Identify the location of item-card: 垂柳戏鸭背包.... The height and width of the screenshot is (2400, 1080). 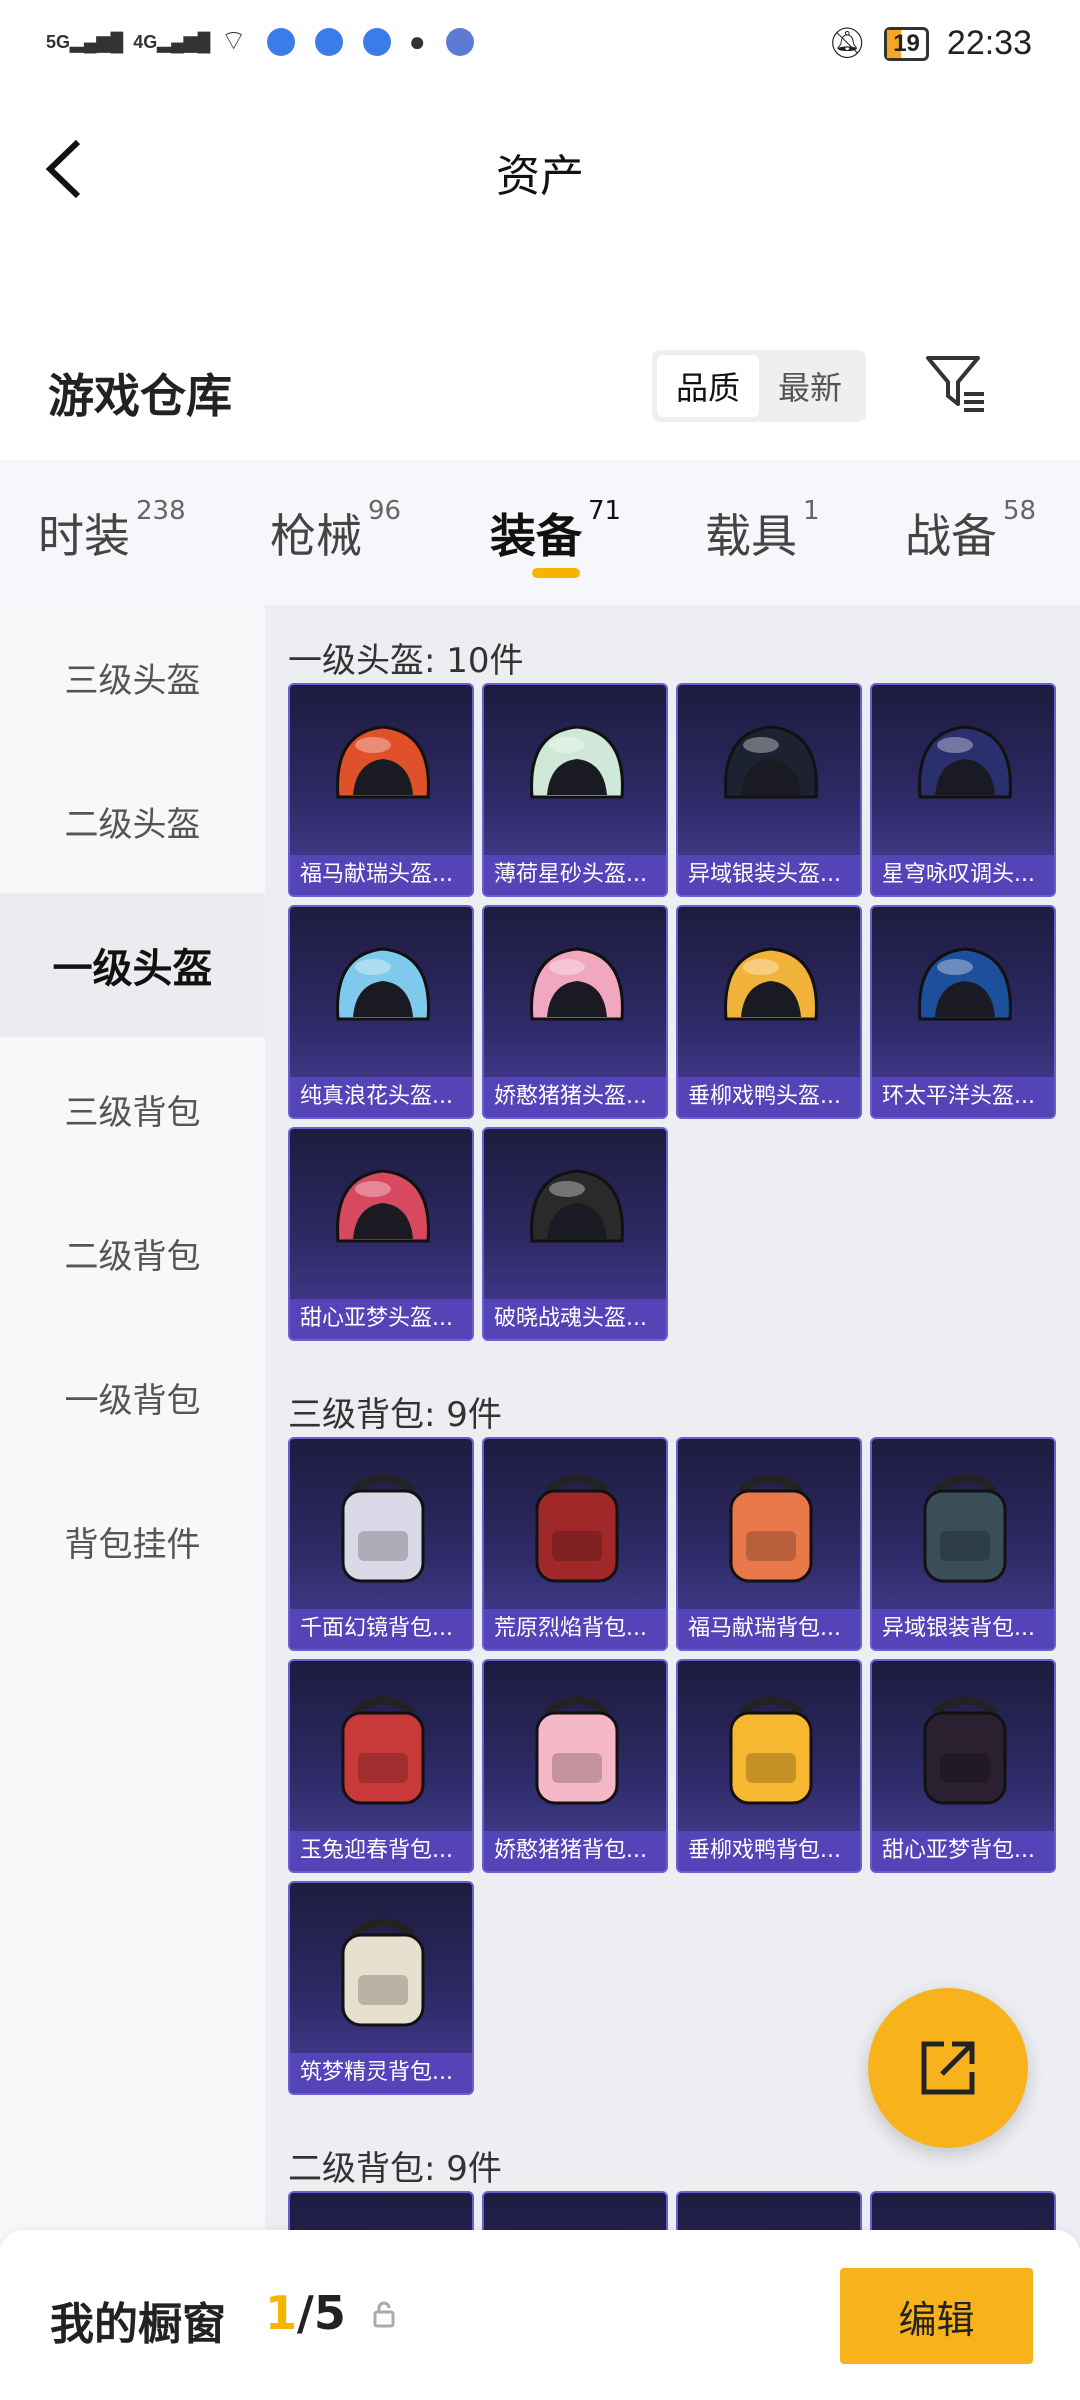
(769, 1766).